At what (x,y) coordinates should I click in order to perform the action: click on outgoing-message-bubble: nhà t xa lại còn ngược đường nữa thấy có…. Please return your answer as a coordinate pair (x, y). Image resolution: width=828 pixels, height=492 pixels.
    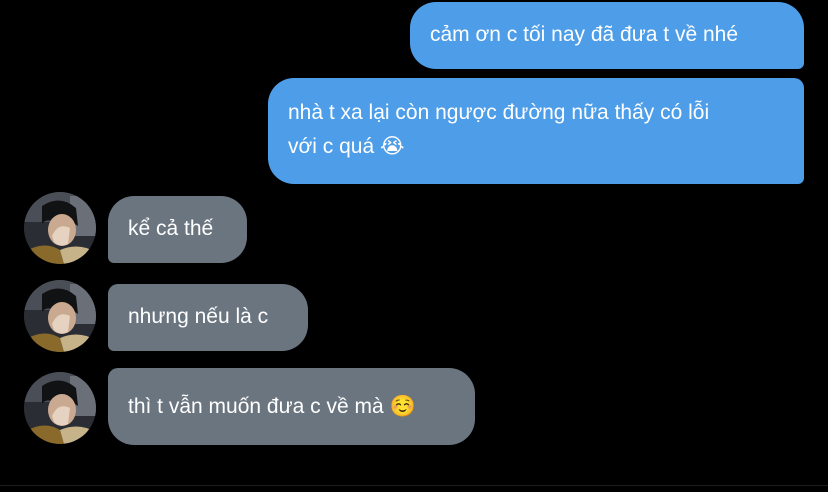
    Looking at the image, I should click on (536, 131).